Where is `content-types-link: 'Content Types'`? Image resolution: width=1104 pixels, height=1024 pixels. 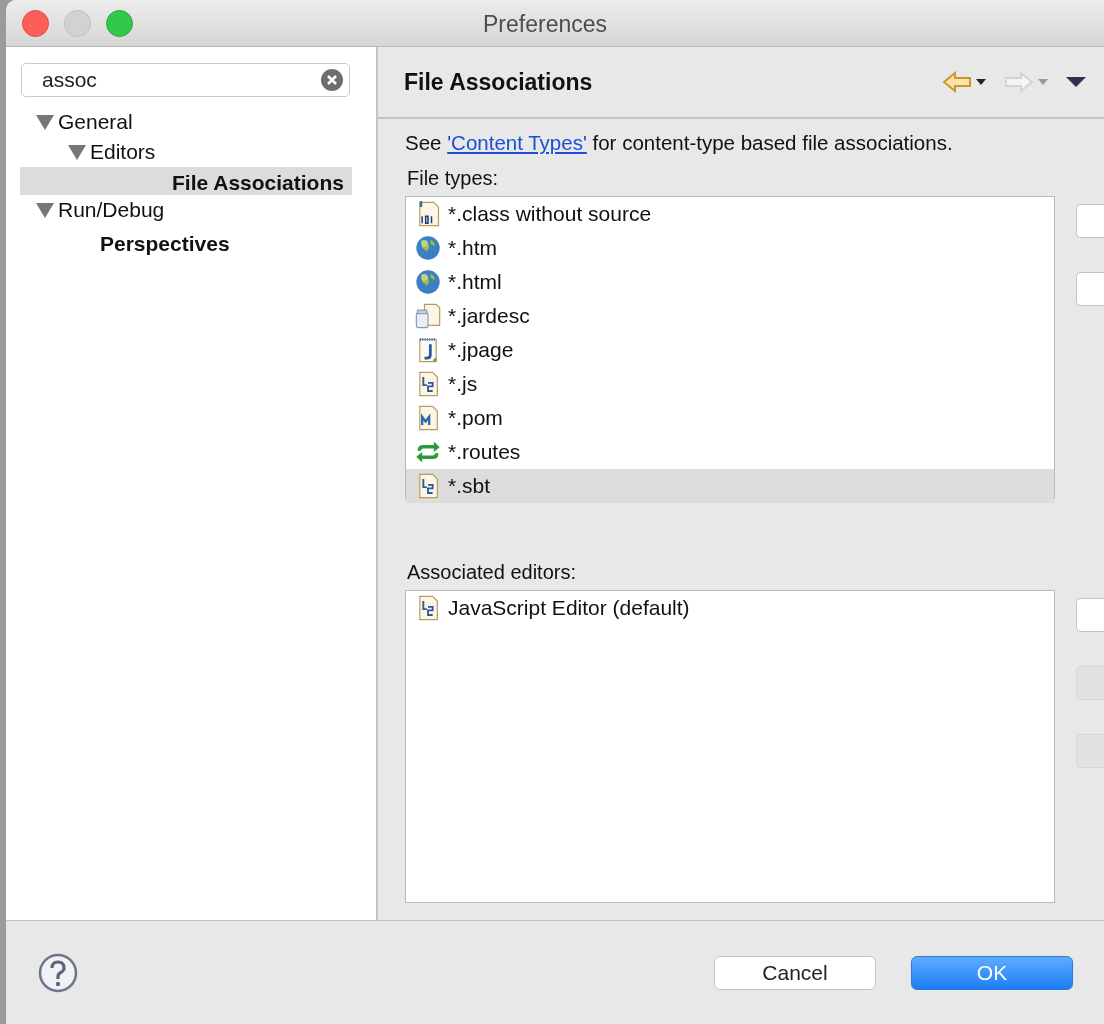 content-types-link: 'Content Types' is located at coordinates (517, 142).